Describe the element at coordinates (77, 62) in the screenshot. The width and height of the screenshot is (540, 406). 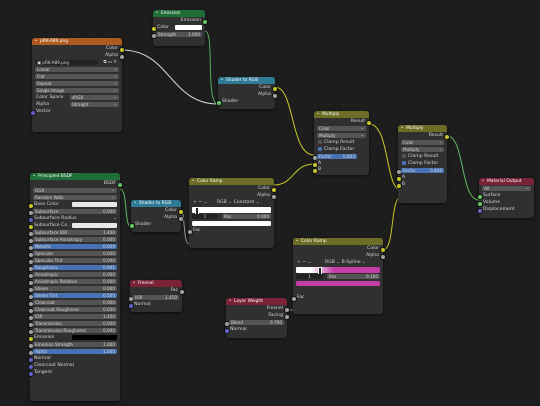
I see `image-file-selector: ▣ pRK-A89.png ⧉▭✕` at that location.